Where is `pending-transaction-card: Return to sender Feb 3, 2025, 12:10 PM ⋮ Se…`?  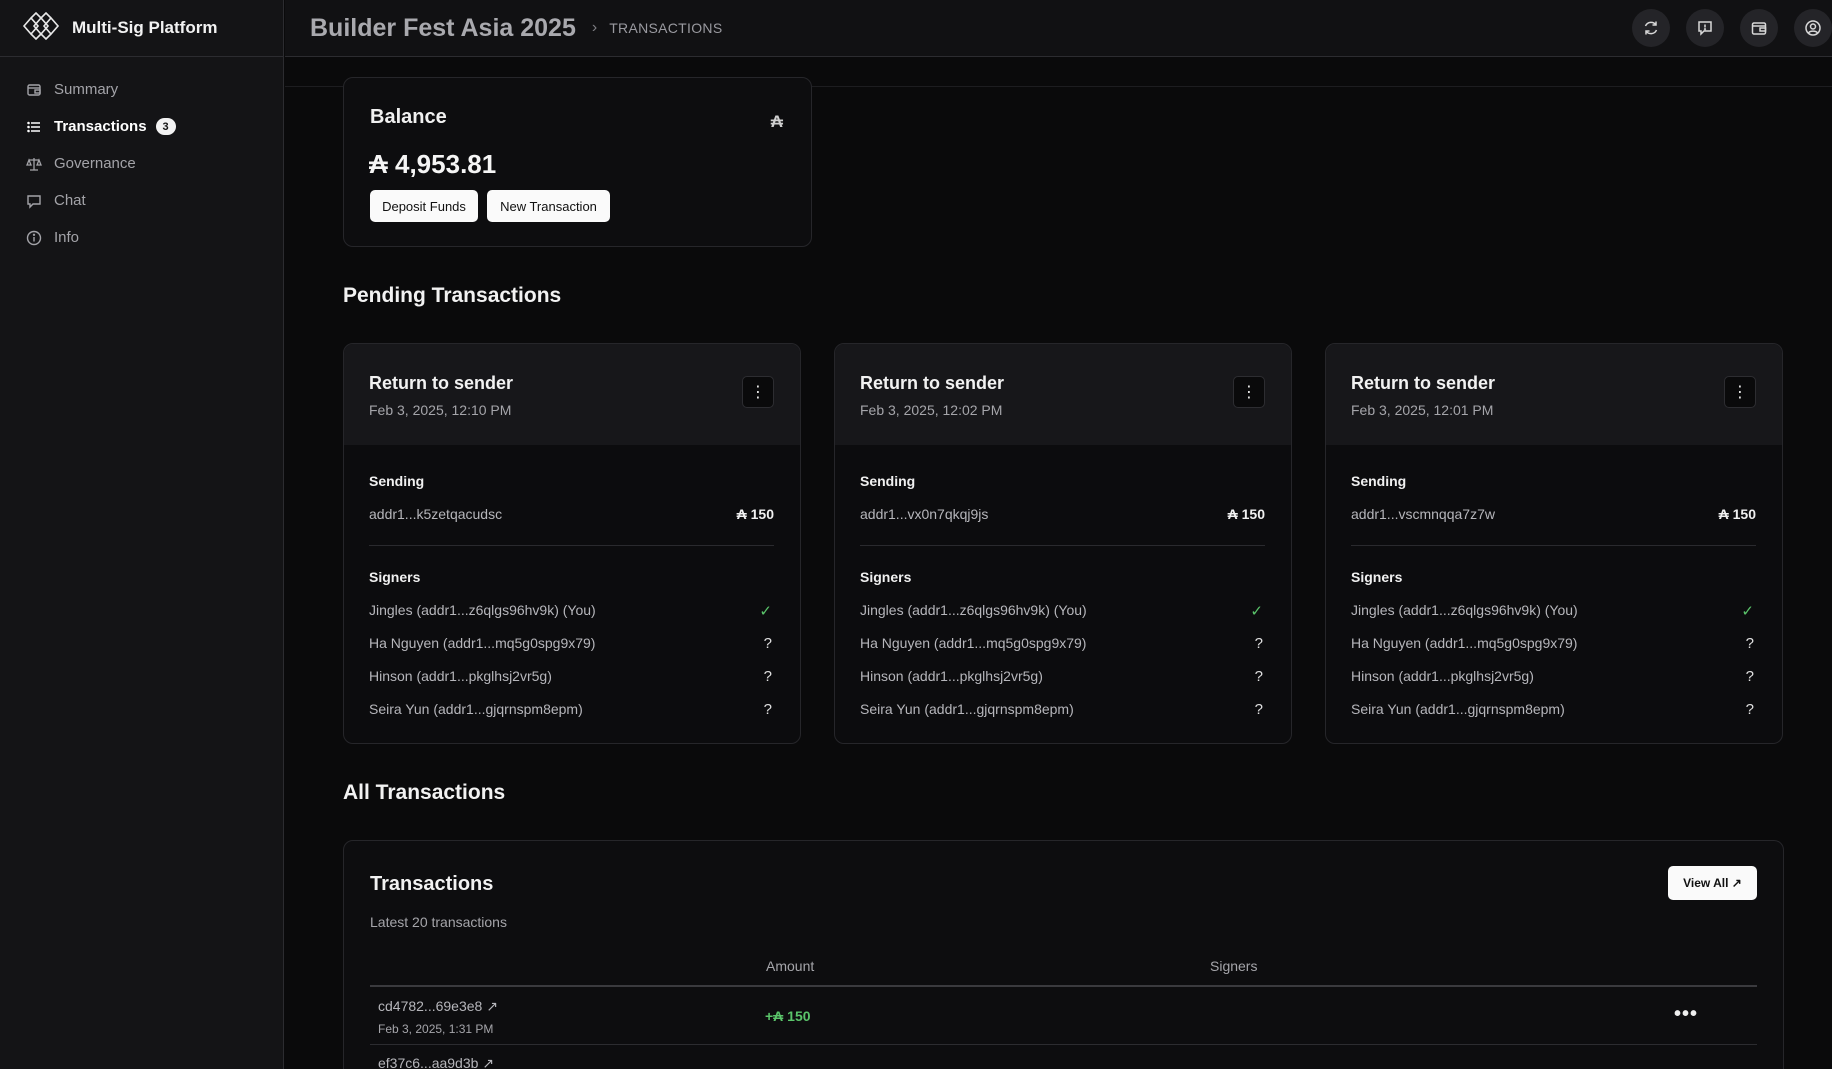
pending-transaction-card: Return to sender Feb 3, 2025, 12:10 PM ⋮ Se… is located at coordinates (572, 543).